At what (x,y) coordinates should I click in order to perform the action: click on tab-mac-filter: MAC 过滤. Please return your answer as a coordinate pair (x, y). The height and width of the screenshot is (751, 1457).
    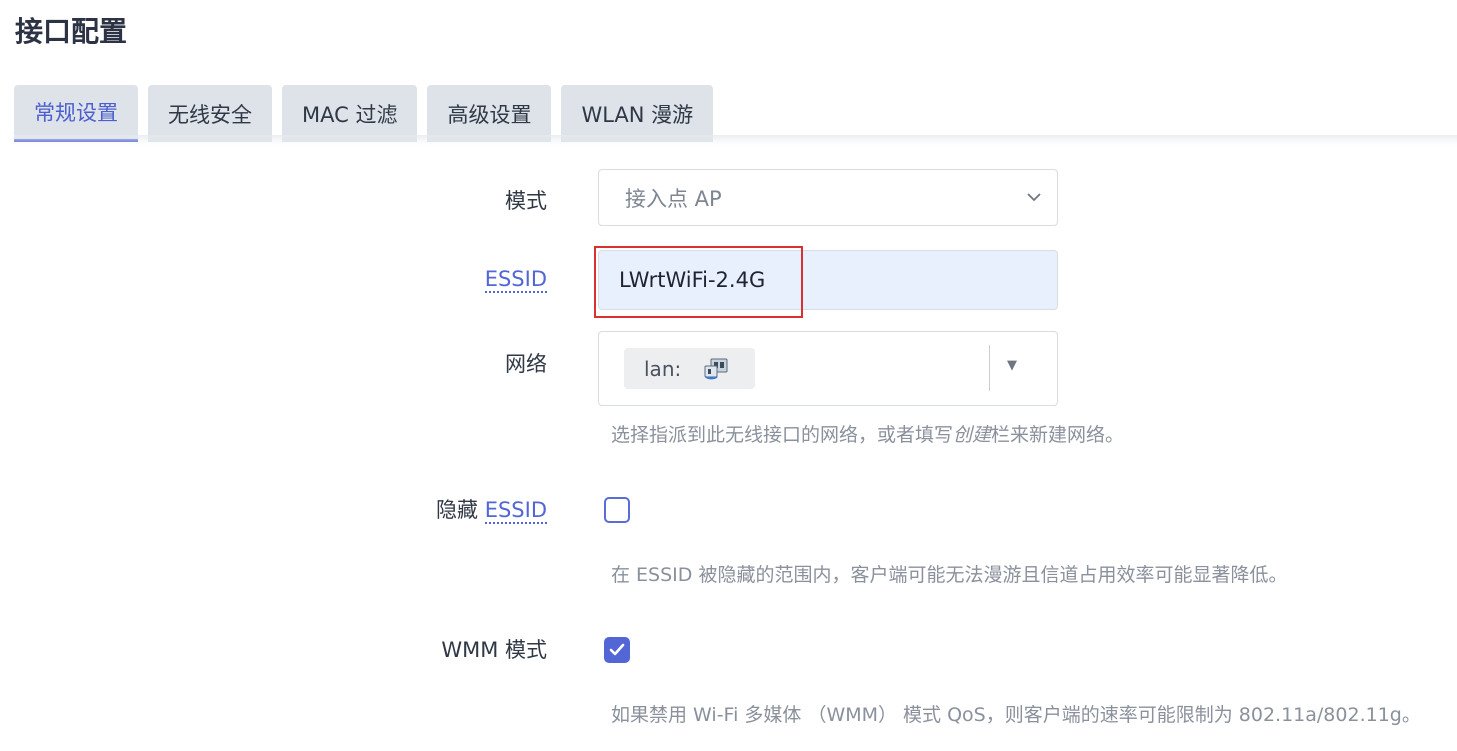
    Looking at the image, I should click on (350, 113).